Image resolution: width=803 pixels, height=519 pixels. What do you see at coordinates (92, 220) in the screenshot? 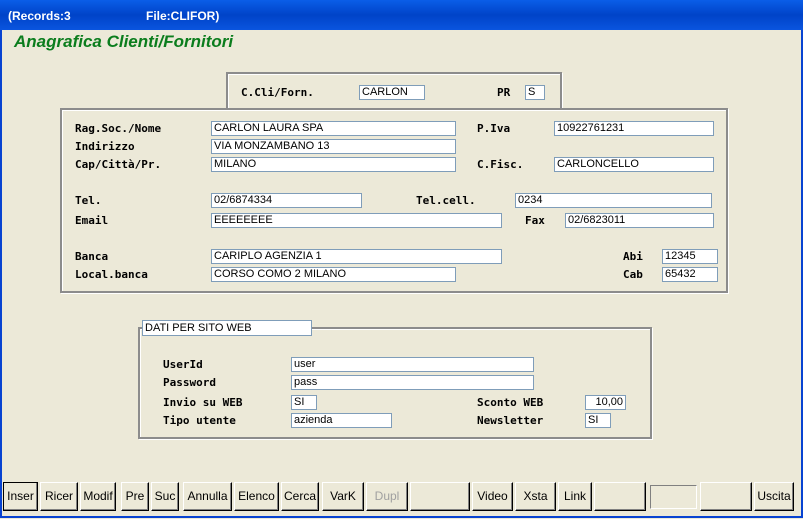
I see `email-label: Email` at bounding box center [92, 220].